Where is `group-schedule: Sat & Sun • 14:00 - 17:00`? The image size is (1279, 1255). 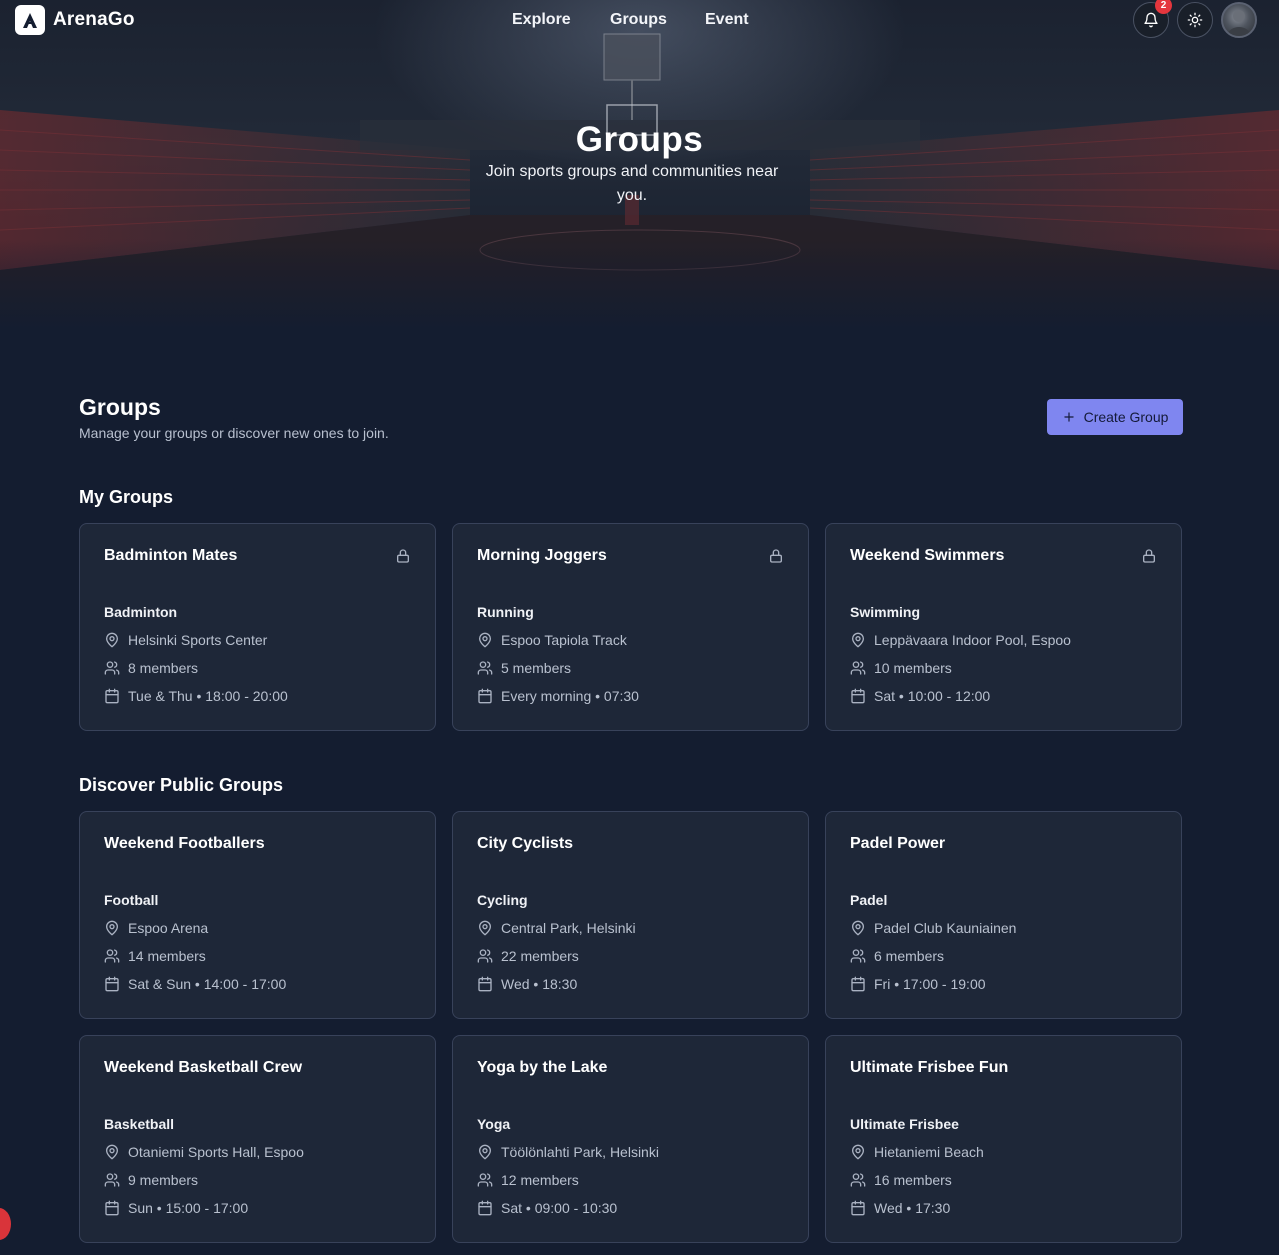
group-schedule: Sat & Sun • 14:00 - 17:00 is located at coordinates (195, 984).